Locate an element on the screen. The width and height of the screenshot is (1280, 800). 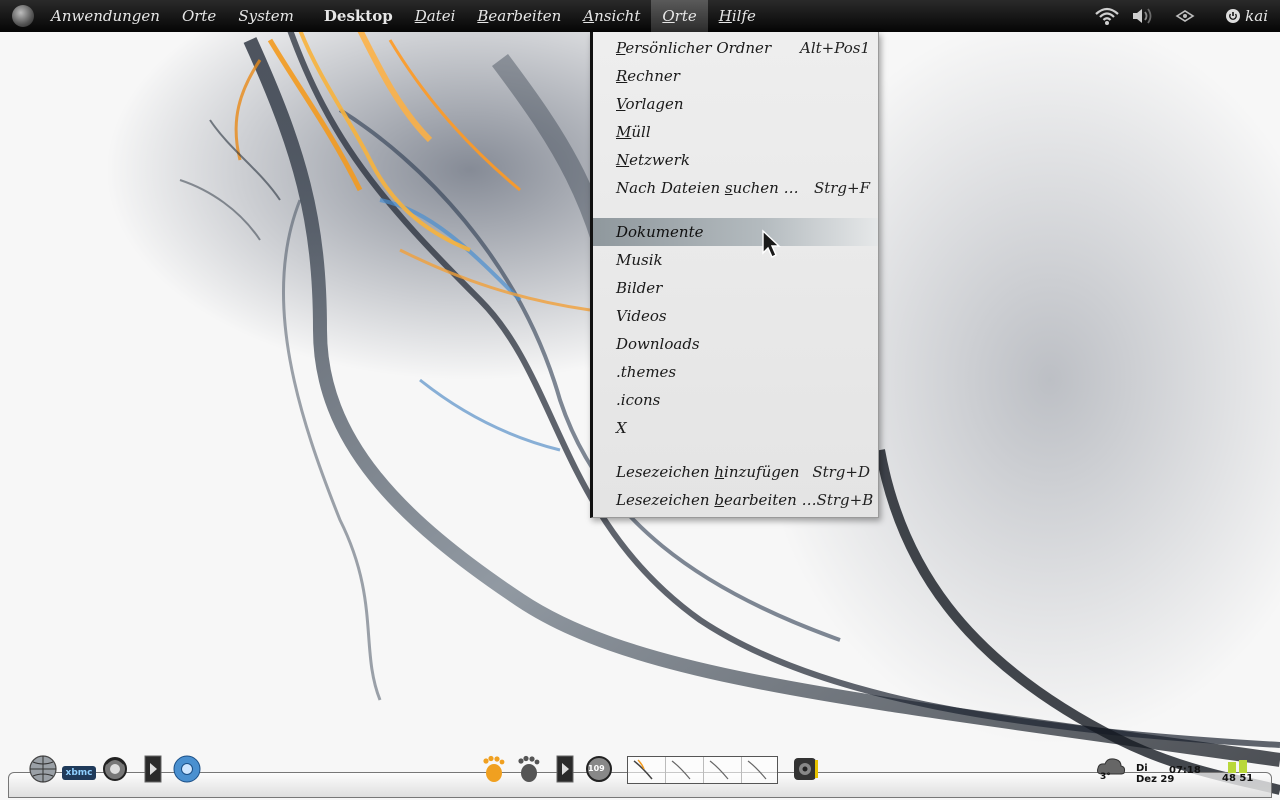
media-player-icon is located at coordinates (153, 769).